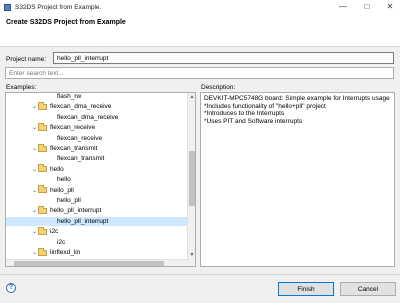 The height and width of the screenshot is (303, 400). What do you see at coordinates (223, 58) in the screenshot?
I see `project-name-input` at bounding box center [223, 58].